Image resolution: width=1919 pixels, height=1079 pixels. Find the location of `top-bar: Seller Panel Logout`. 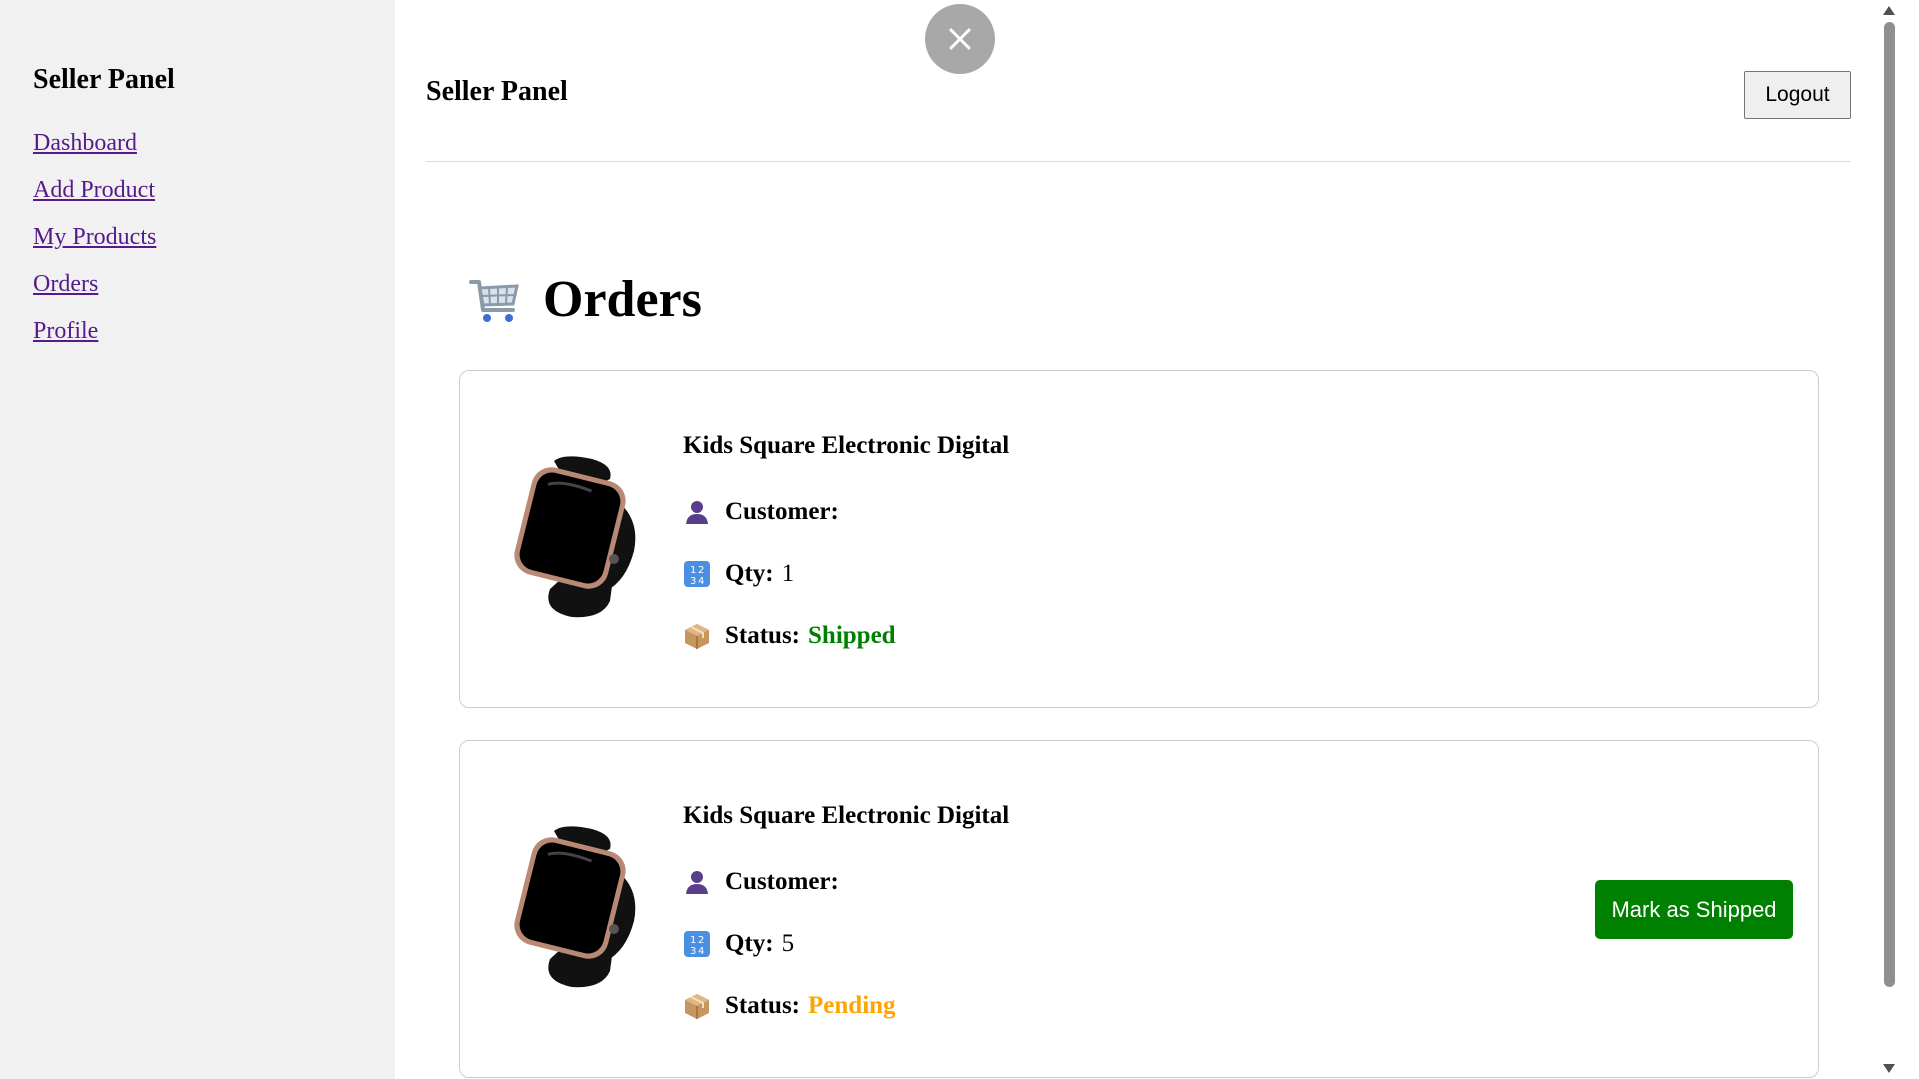

top-bar: Seller Panel Logout is located at coordinates (1138, 116).